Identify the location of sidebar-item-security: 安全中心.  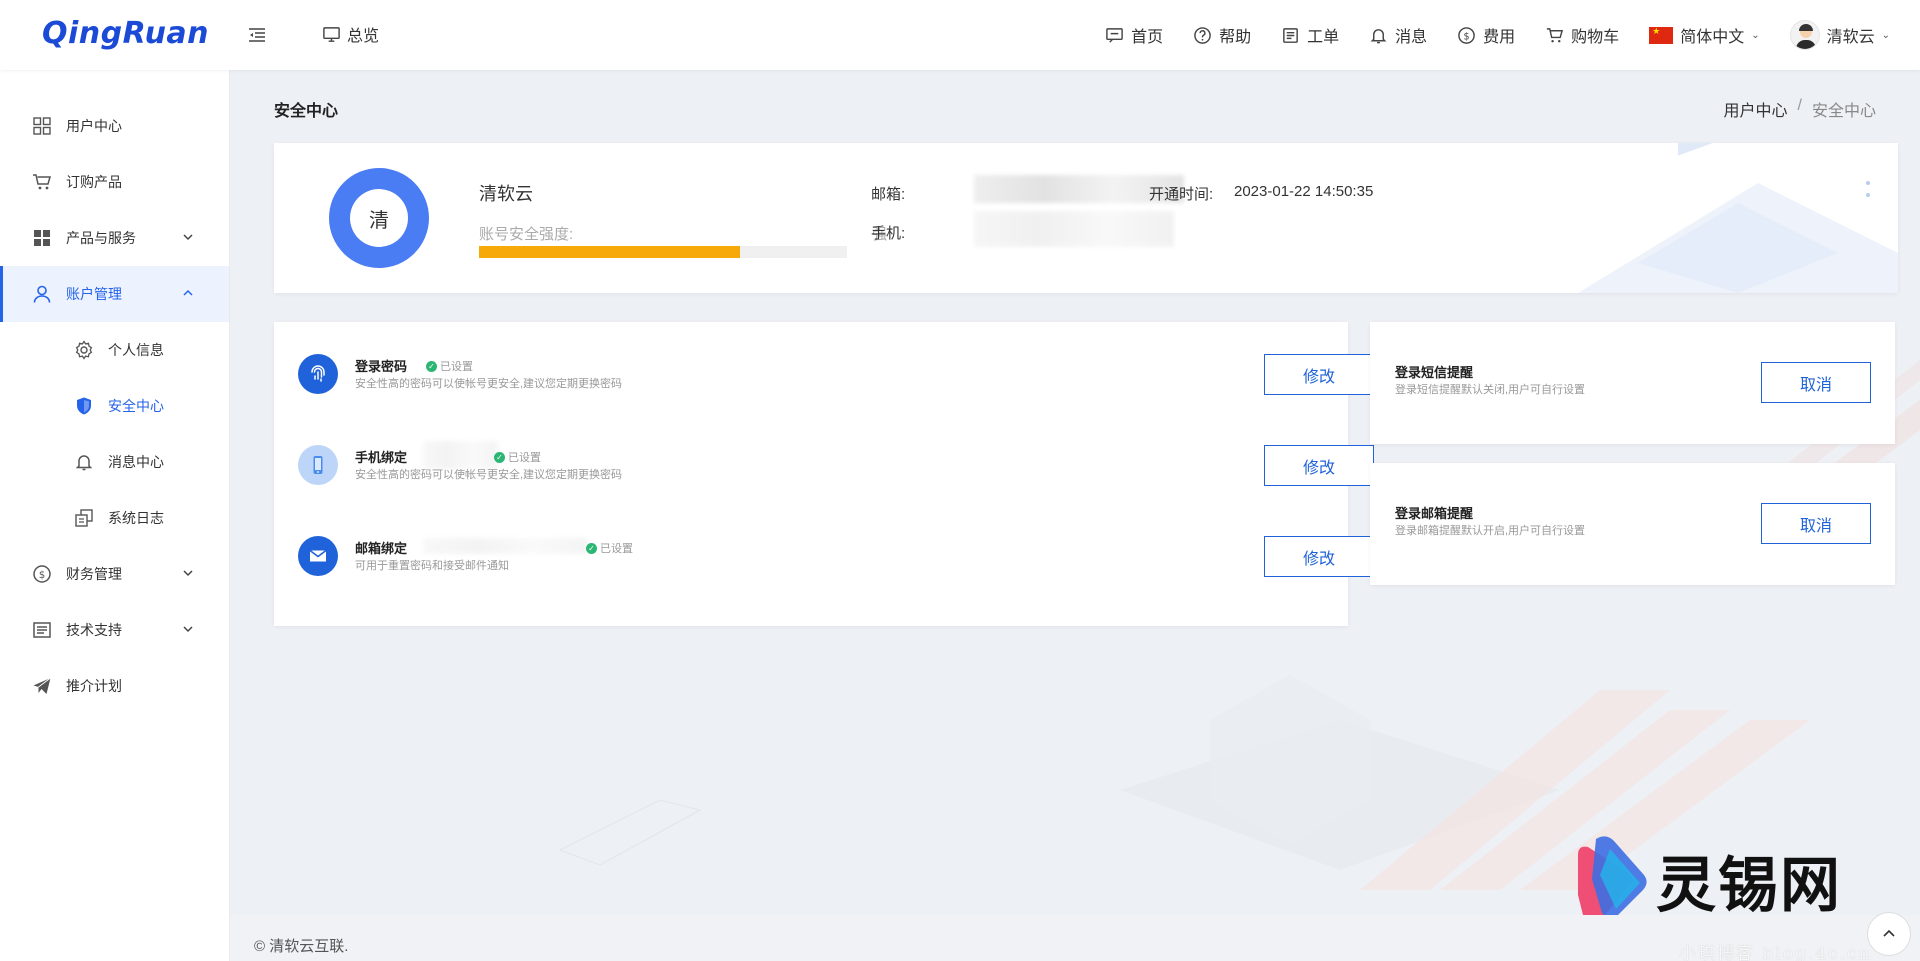
(114, 406).